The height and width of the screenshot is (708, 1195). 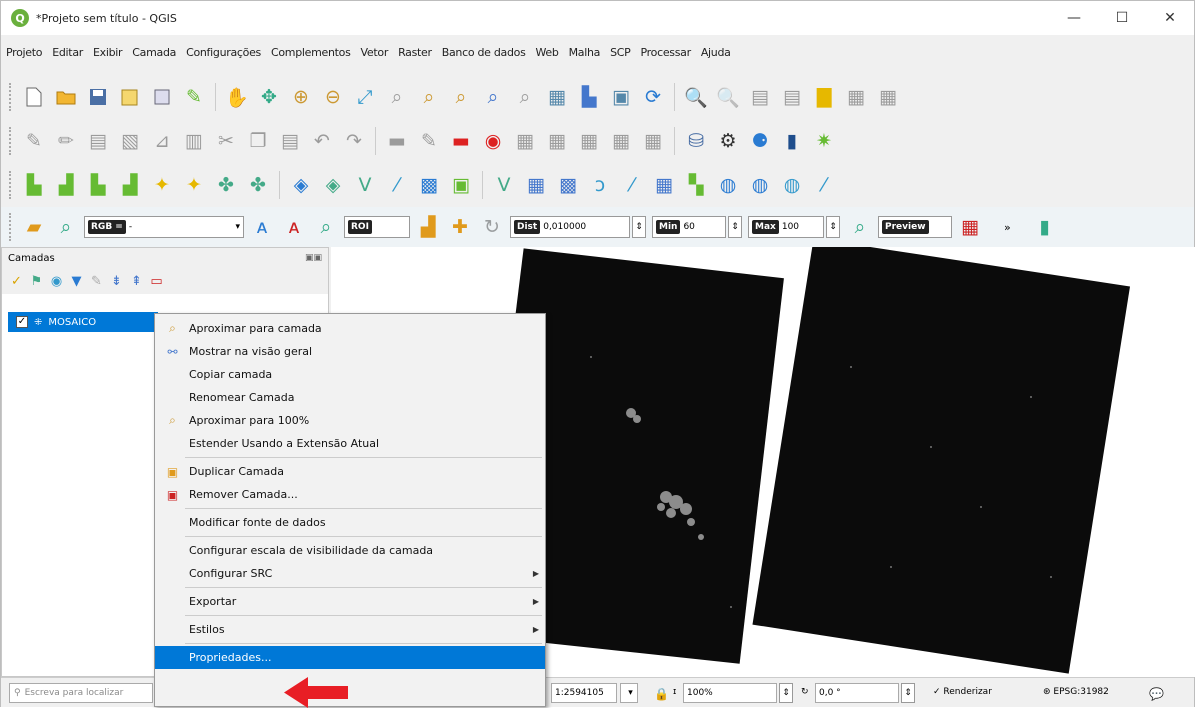 What do you see at coordinates (908, 693) in the screenshot?
I see `rotation-stepper: ⇕` at bounding box center [908, 693].